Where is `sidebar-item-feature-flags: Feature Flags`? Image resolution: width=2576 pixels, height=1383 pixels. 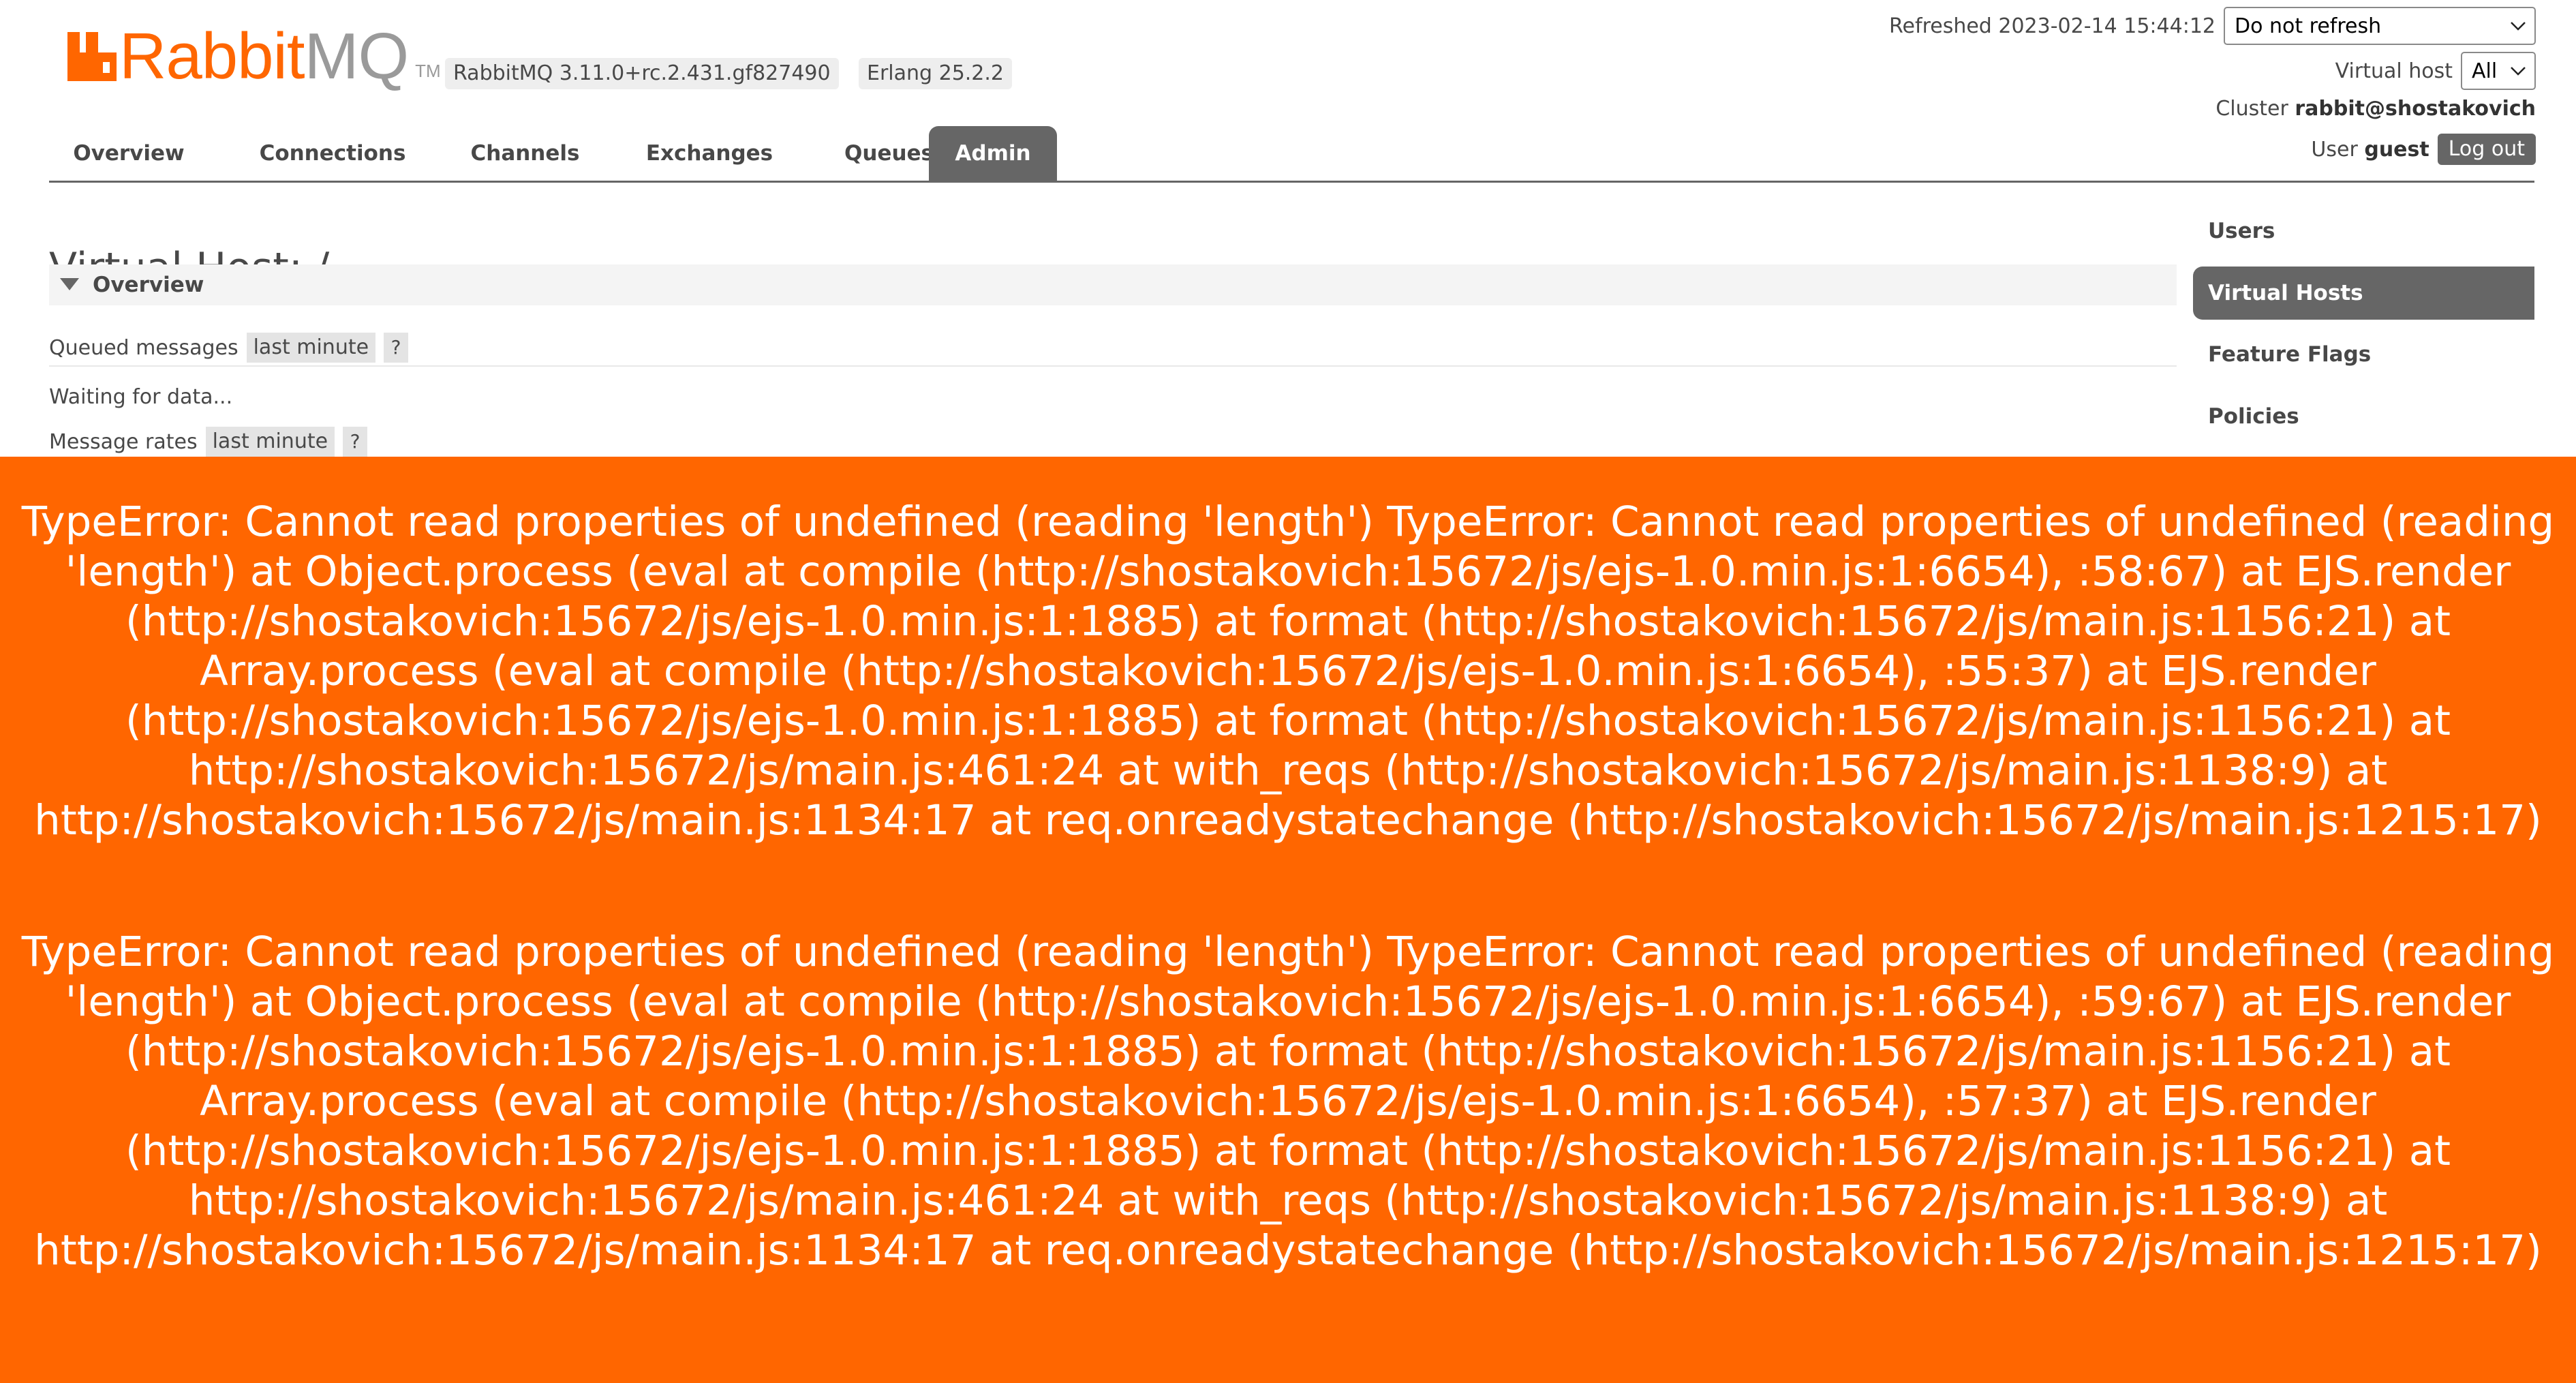 sidebar-item-feature-flags: Feature Flags is located at coordinates (2363, 355).